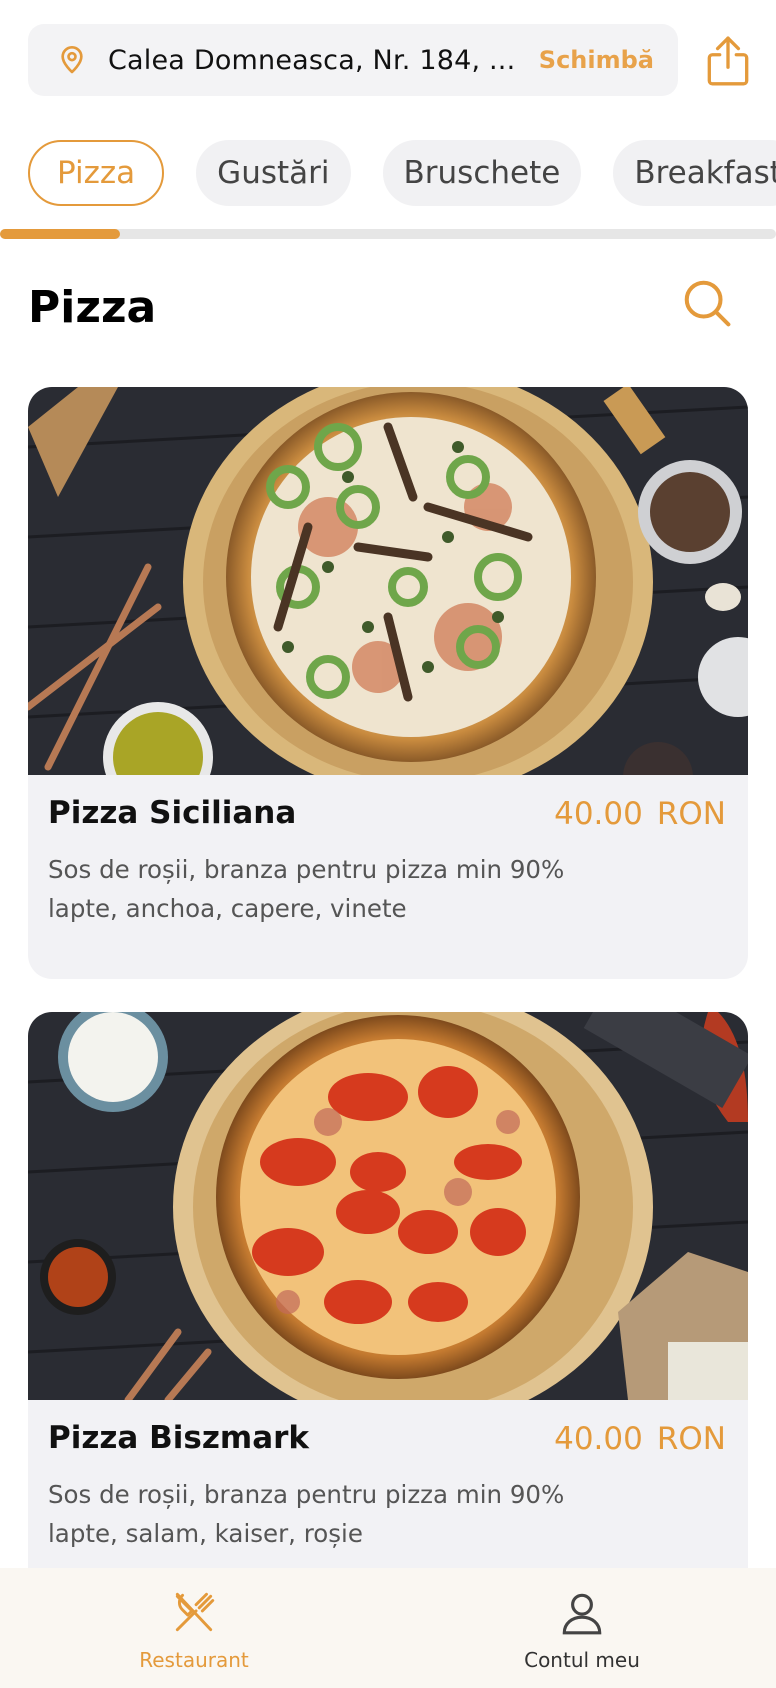 The height and width of the screenshot is (1688, 776). Describe the element at coordinates (96, 173) in the screenshot. I see `tab-pizza: Pizza` at that location.